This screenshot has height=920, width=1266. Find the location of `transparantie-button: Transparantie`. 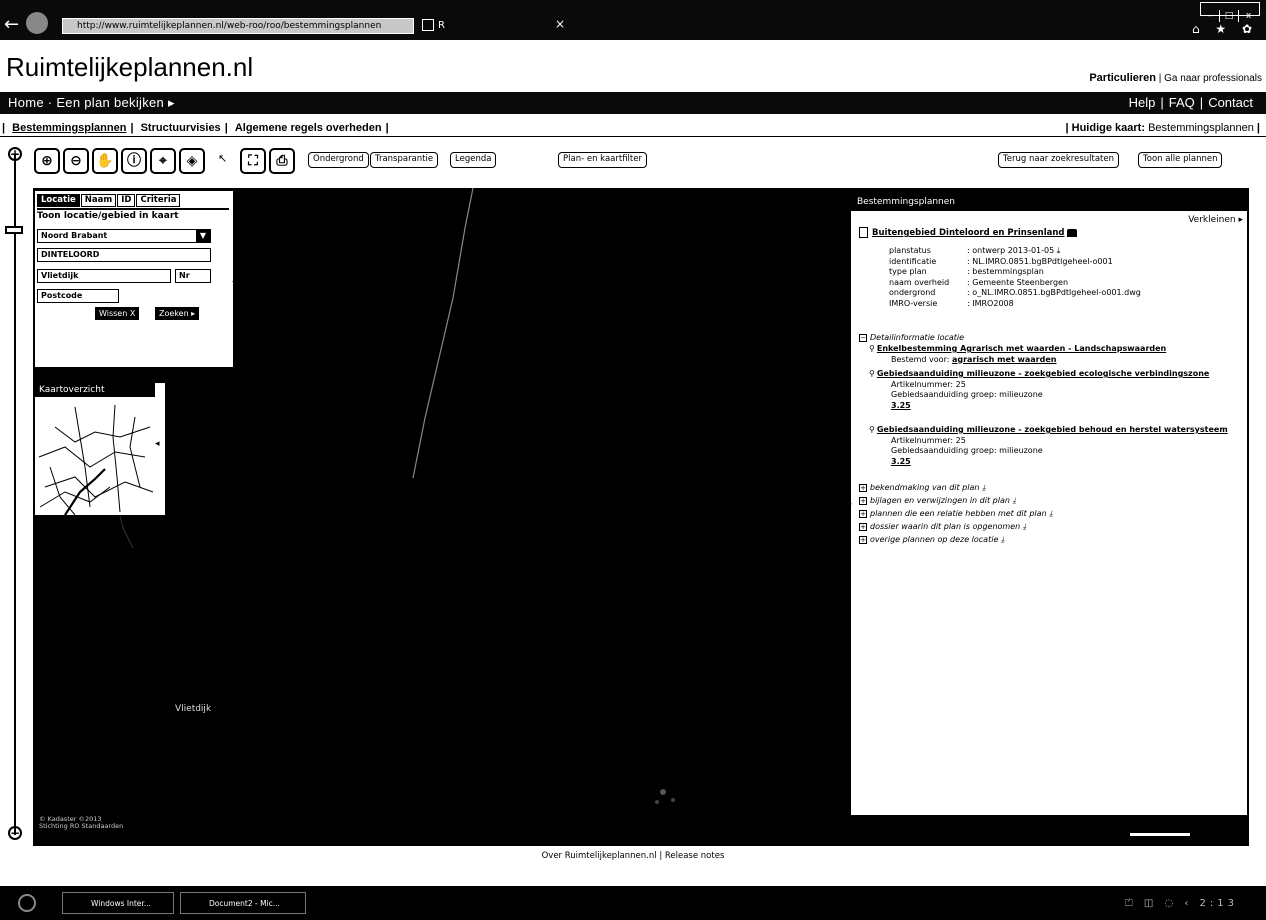

transparantie-button: Transparantie is located at coordinates (404, 160).